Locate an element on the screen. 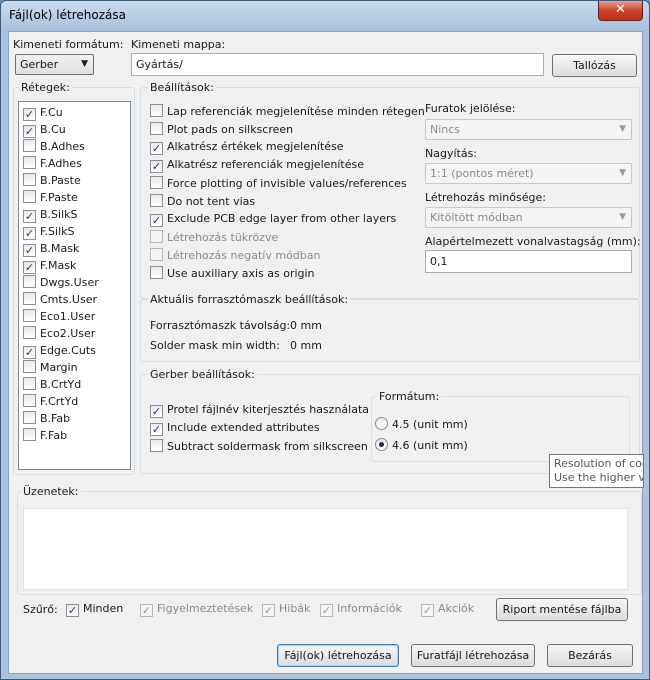 This screenshot has height=680, width=650. filter-option: ✓ Akciók is located at coordinates (447, 610).